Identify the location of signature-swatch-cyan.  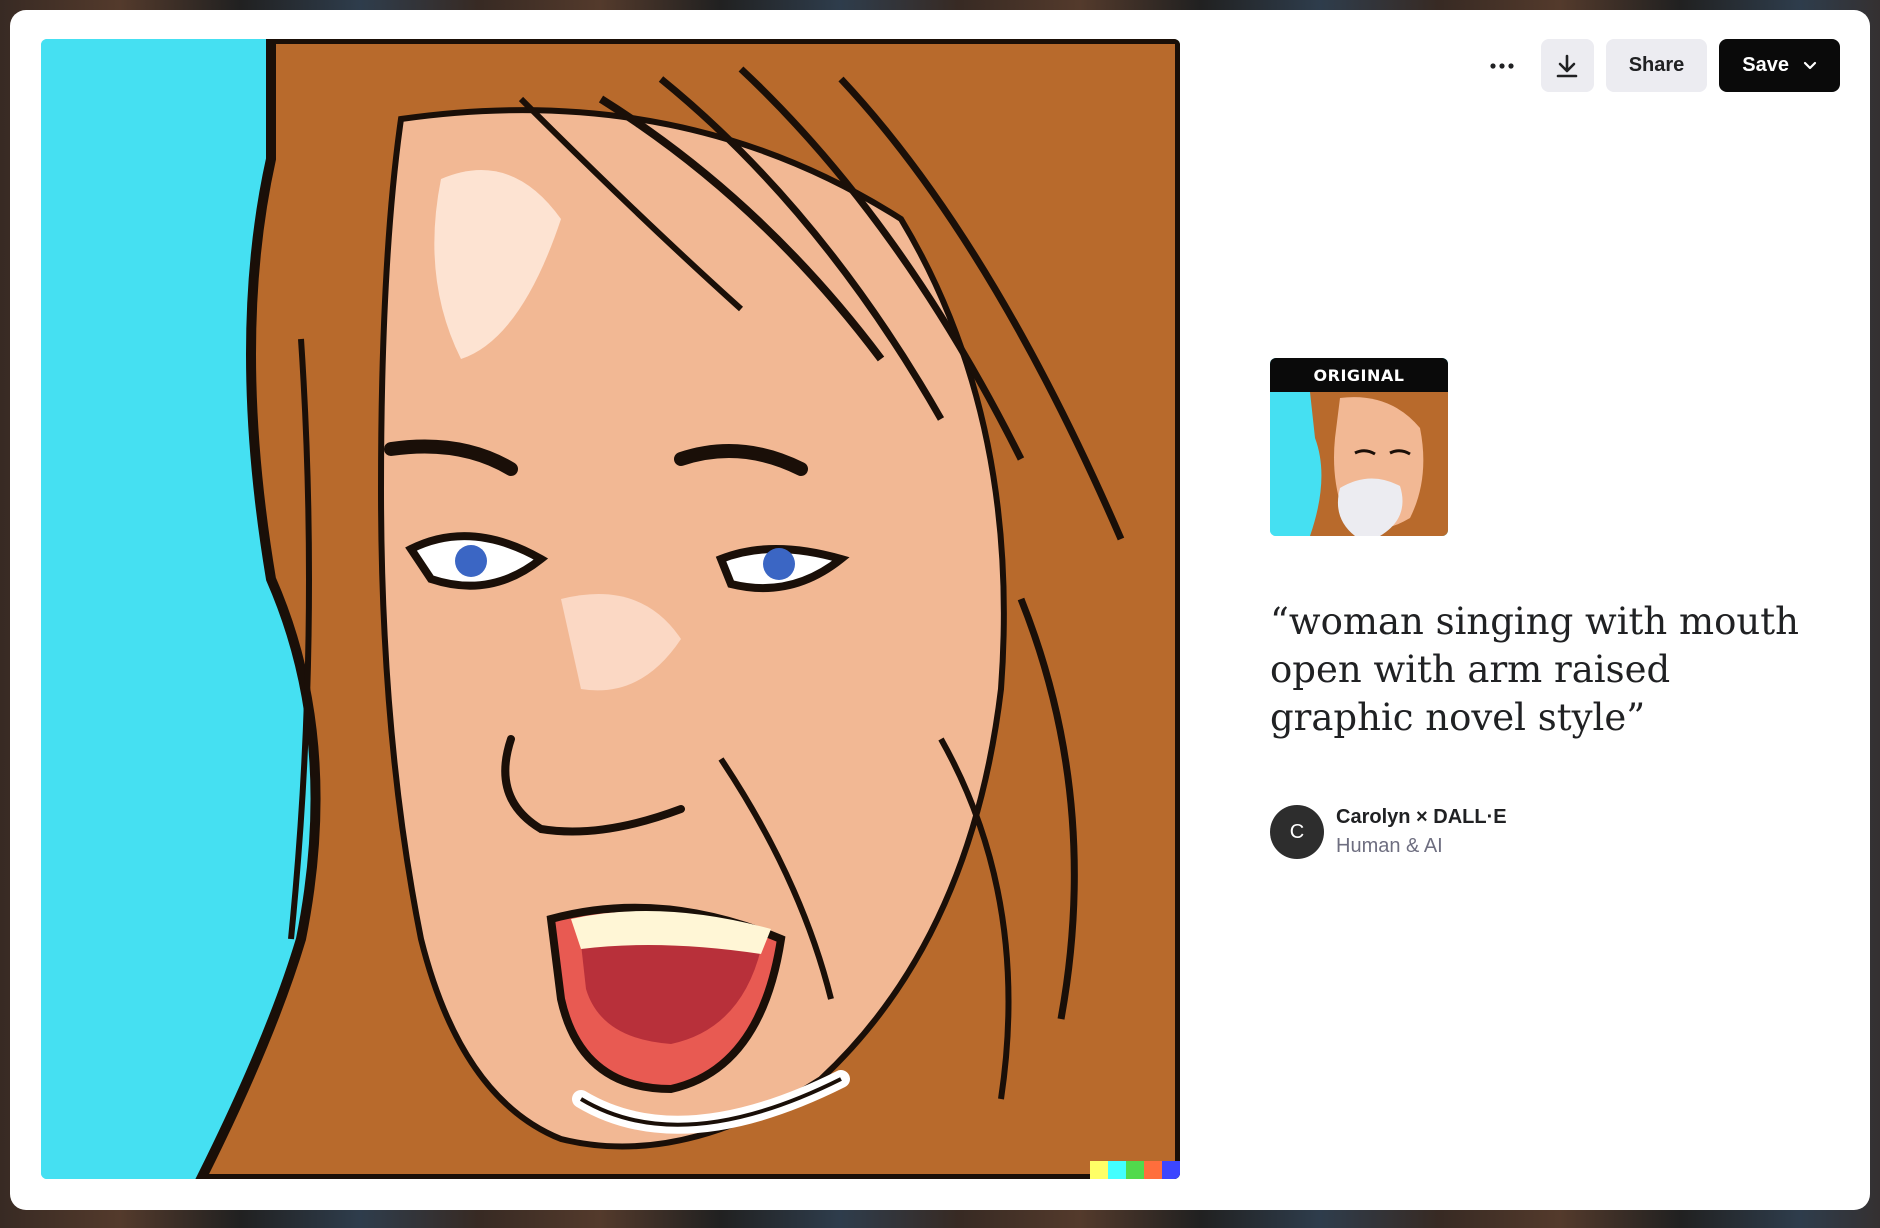
(1117, 1170).